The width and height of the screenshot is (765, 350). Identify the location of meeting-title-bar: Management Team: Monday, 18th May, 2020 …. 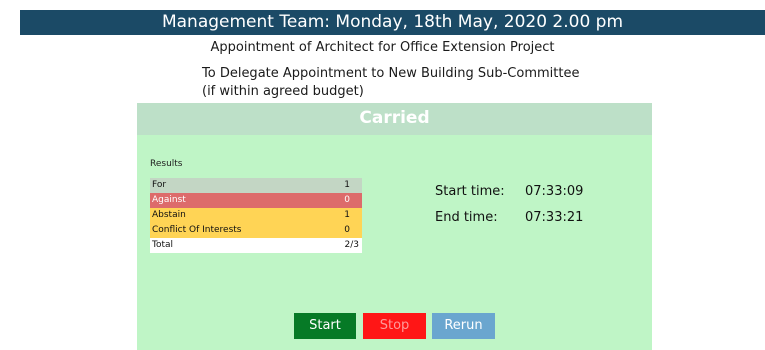
(392, 22).